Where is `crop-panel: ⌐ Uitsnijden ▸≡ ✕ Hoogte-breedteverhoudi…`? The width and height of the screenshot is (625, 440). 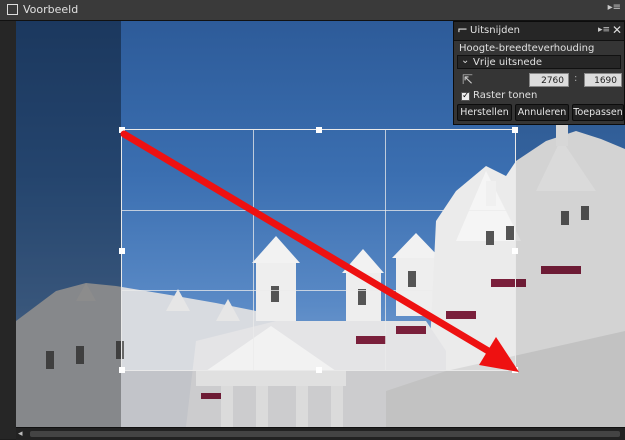 crop-panel: ⌐ Uitsnijden ▸≡ ✕ Hoogte-breedteverhoudi… is located at coordinates (539, 73).